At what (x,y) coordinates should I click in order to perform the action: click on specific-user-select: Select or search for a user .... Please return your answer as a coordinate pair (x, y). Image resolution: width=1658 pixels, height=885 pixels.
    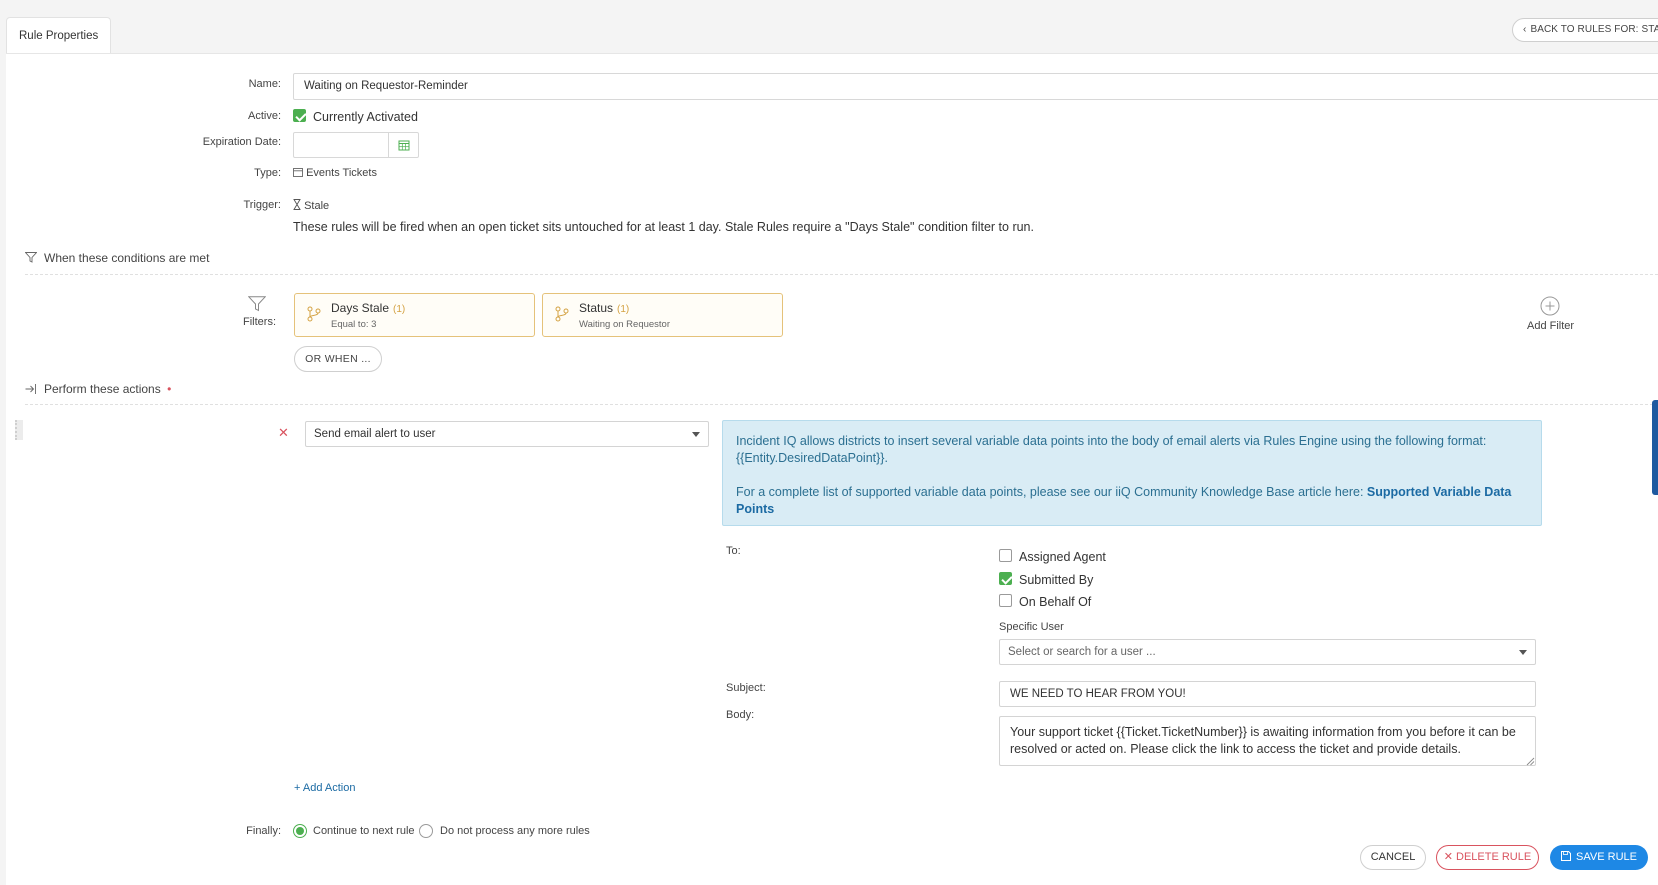
    Looking at the image, I should click on (1267, 652).